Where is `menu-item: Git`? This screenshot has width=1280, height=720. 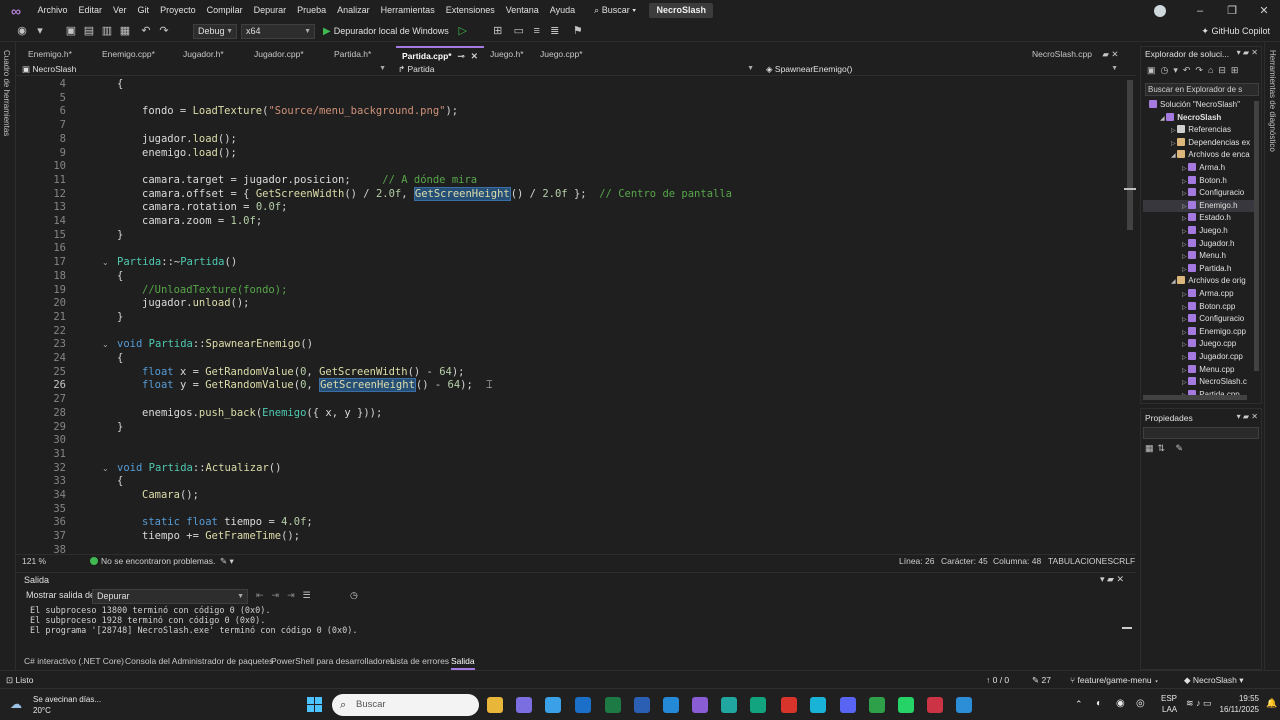 menu-item: Git is located at coordinates (143, 10).